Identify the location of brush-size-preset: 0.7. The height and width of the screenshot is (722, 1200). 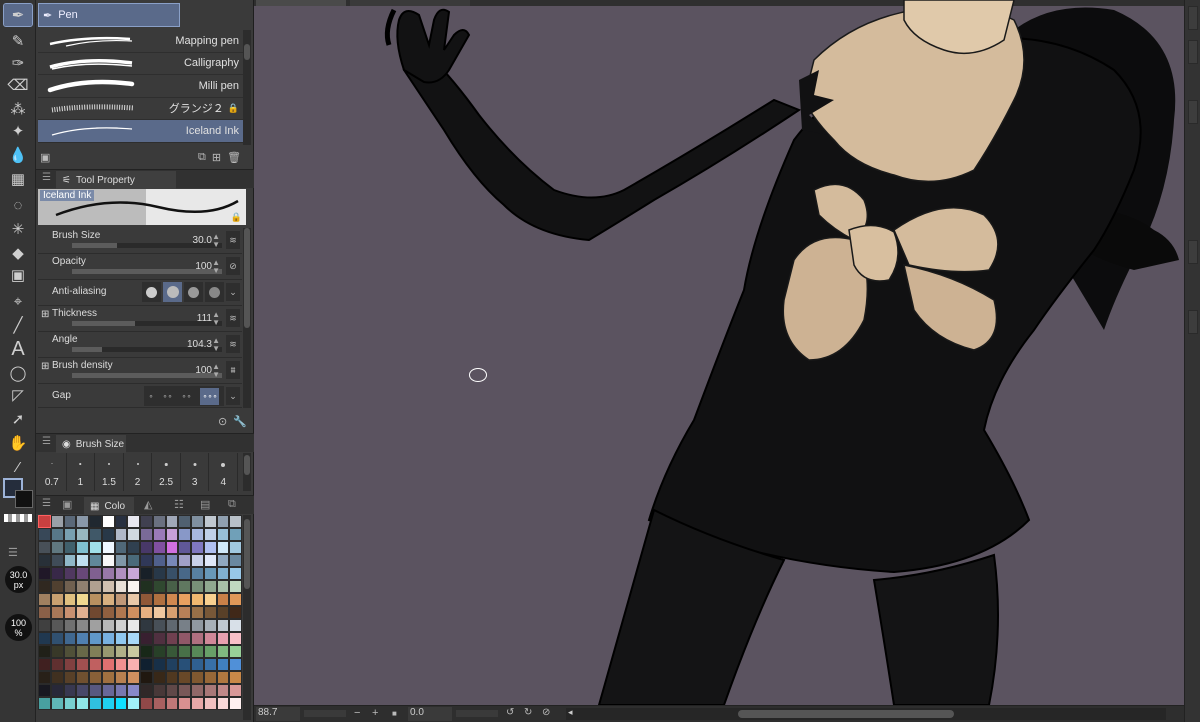
(52, 472).